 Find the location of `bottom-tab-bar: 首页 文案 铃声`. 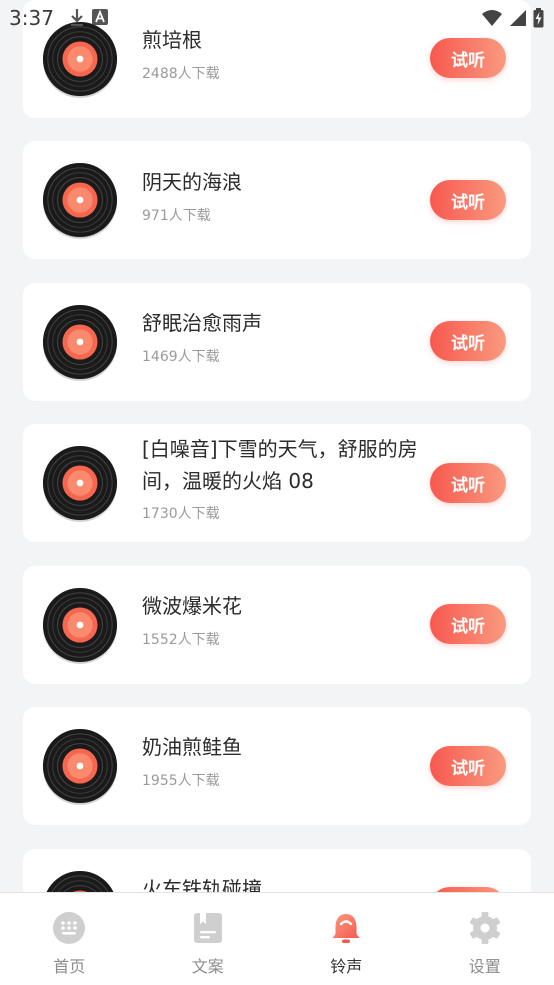

bottom-tab-bar: 首页 文案 铃声 is located at coordinates (277, 938).